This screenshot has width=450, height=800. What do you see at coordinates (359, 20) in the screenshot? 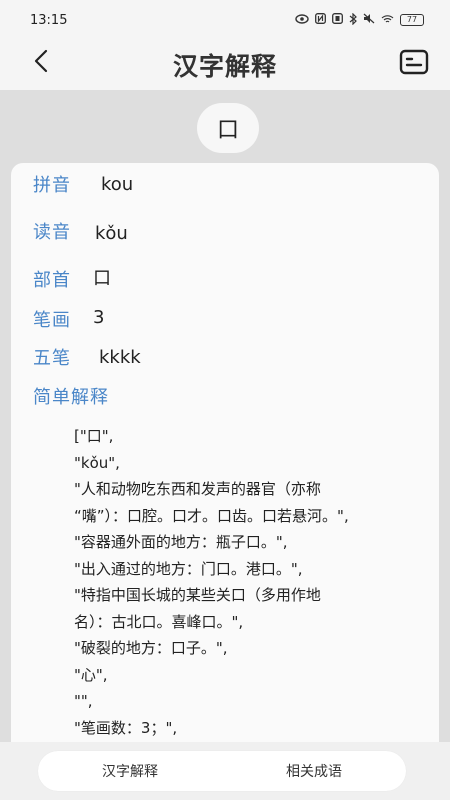
I see `status-icons: 77` at bounding box center [359, 20].